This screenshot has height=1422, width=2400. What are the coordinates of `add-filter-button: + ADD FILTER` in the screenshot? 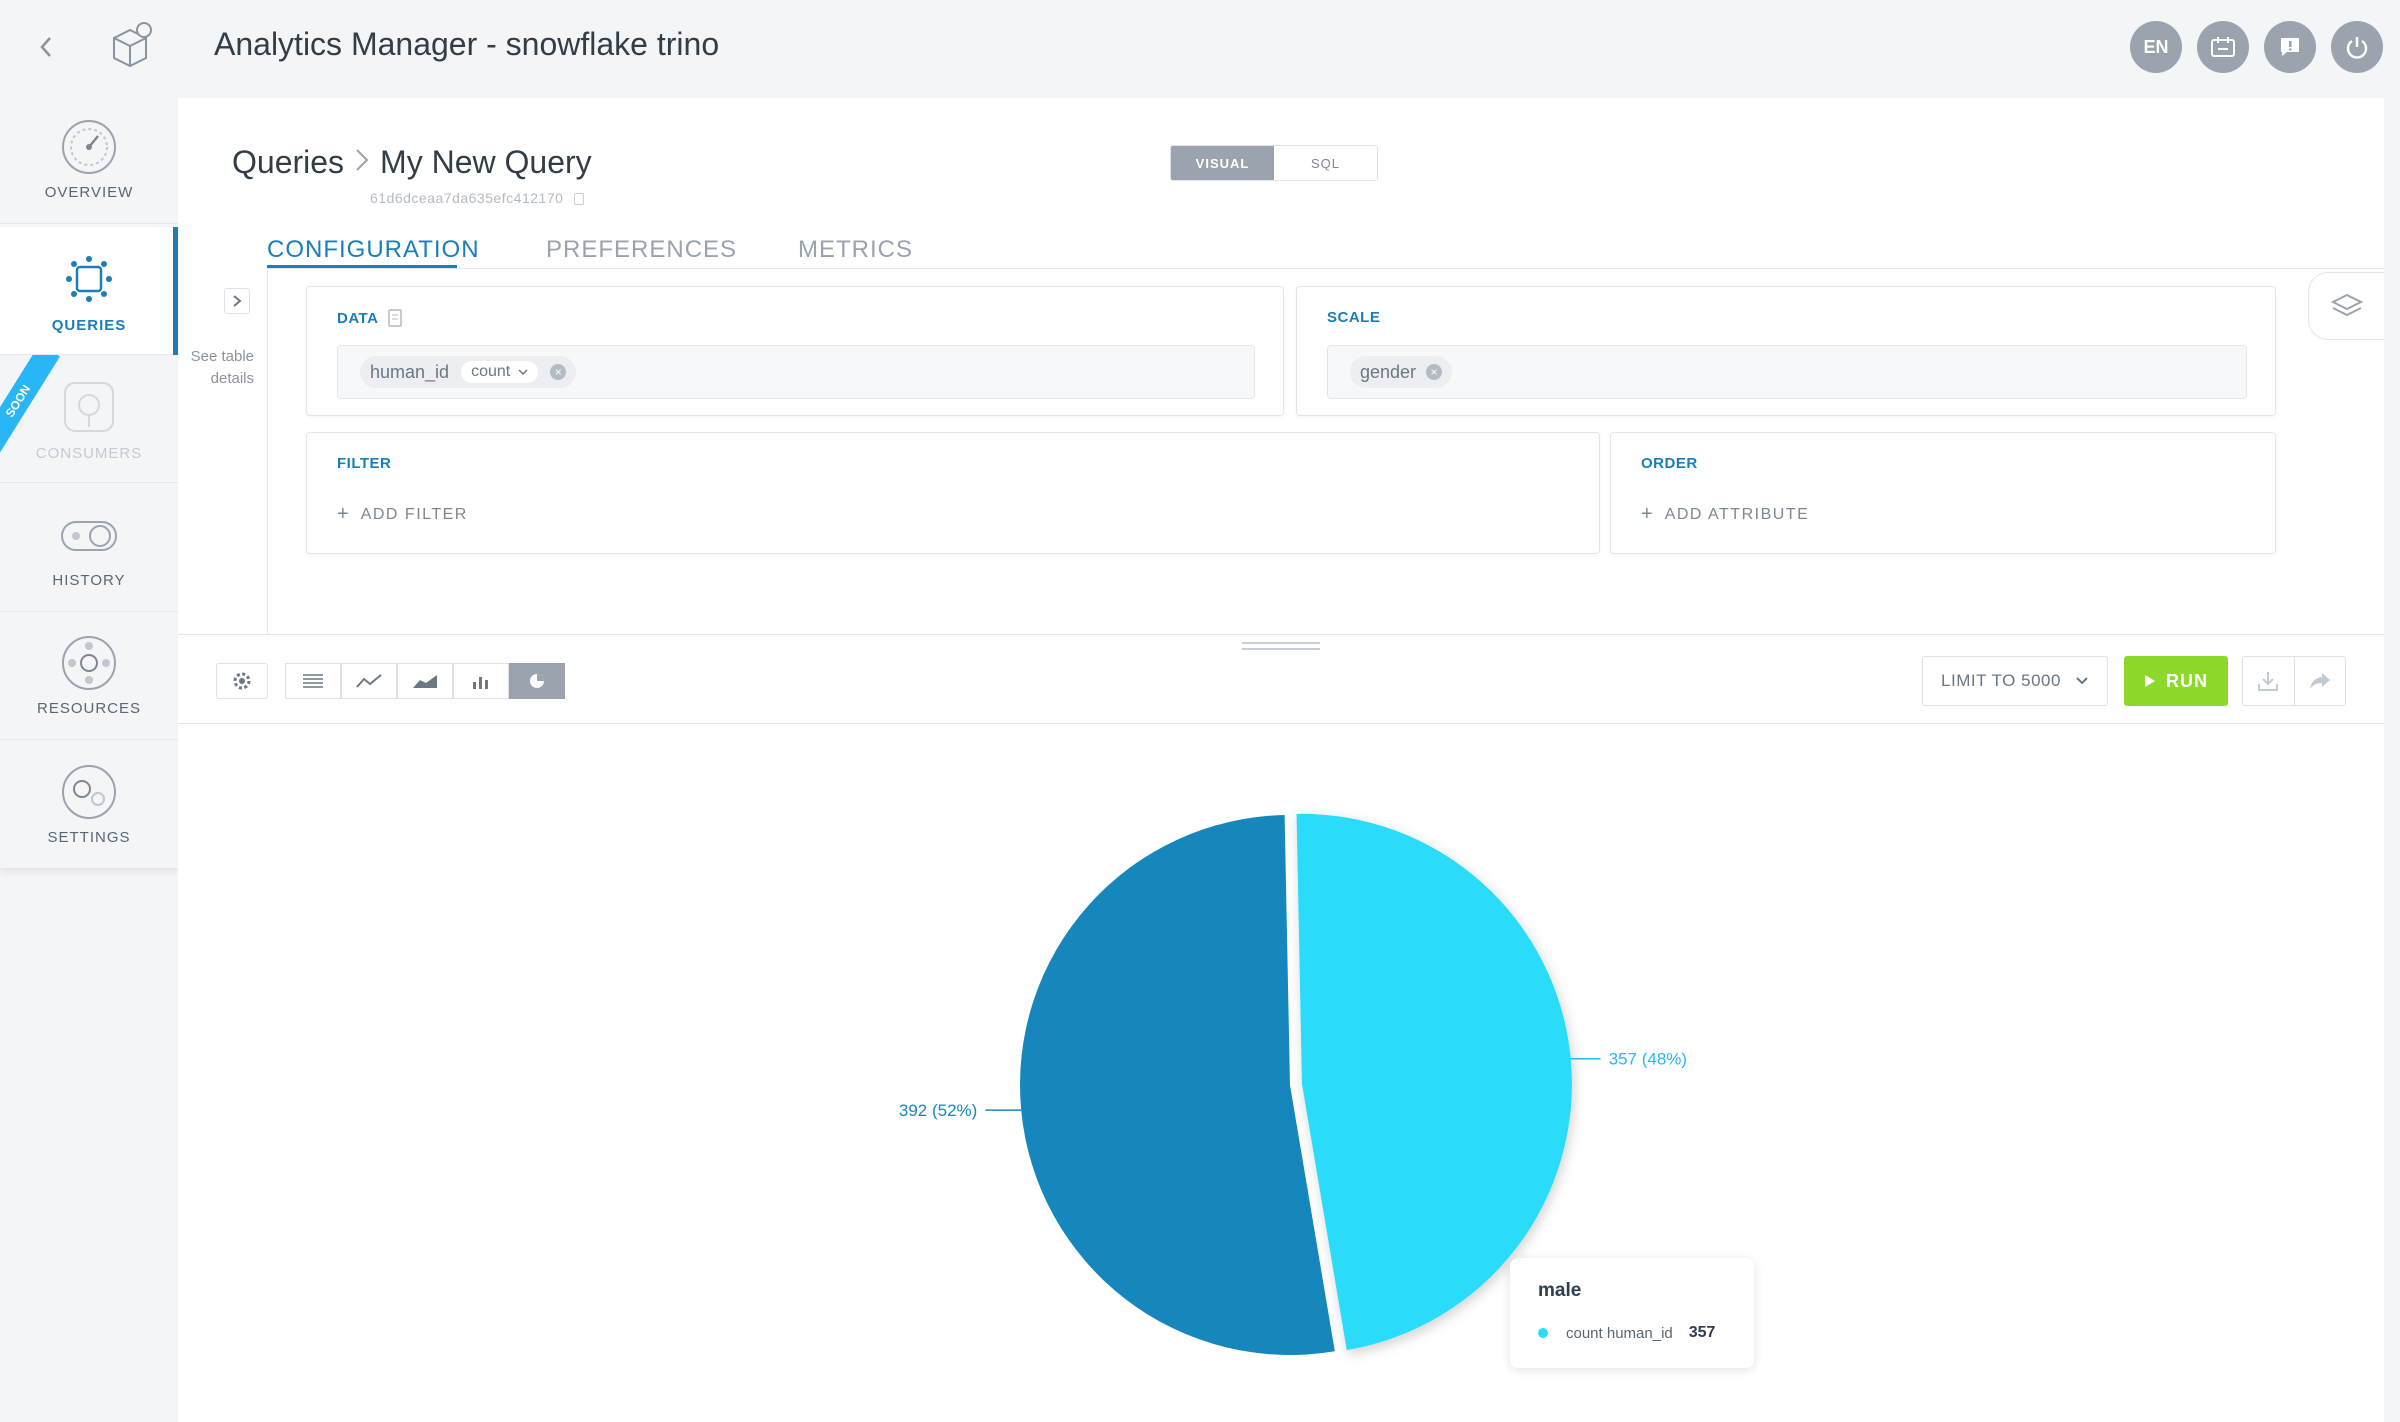 It's located at (402, 514).